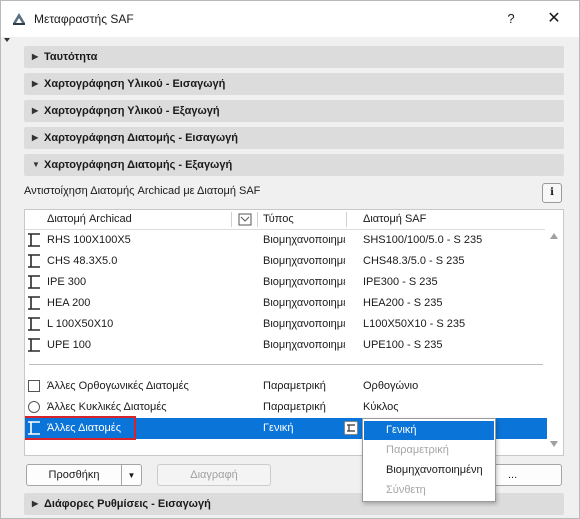 This screenshot has height=519, width=580. What do you see at coordinates (36, 164) in the screenshot?
I see `collapse-arrow-icon: ▼` at bounding box center [36, 164].